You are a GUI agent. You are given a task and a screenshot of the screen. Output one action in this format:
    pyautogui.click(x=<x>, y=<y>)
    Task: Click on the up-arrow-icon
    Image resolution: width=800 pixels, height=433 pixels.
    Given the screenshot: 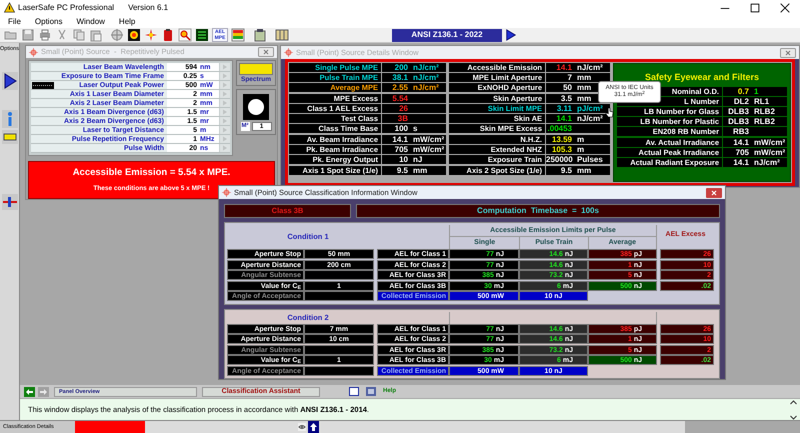 What is the action you would take?
    pyautogui.click(x=313, y=427)
    